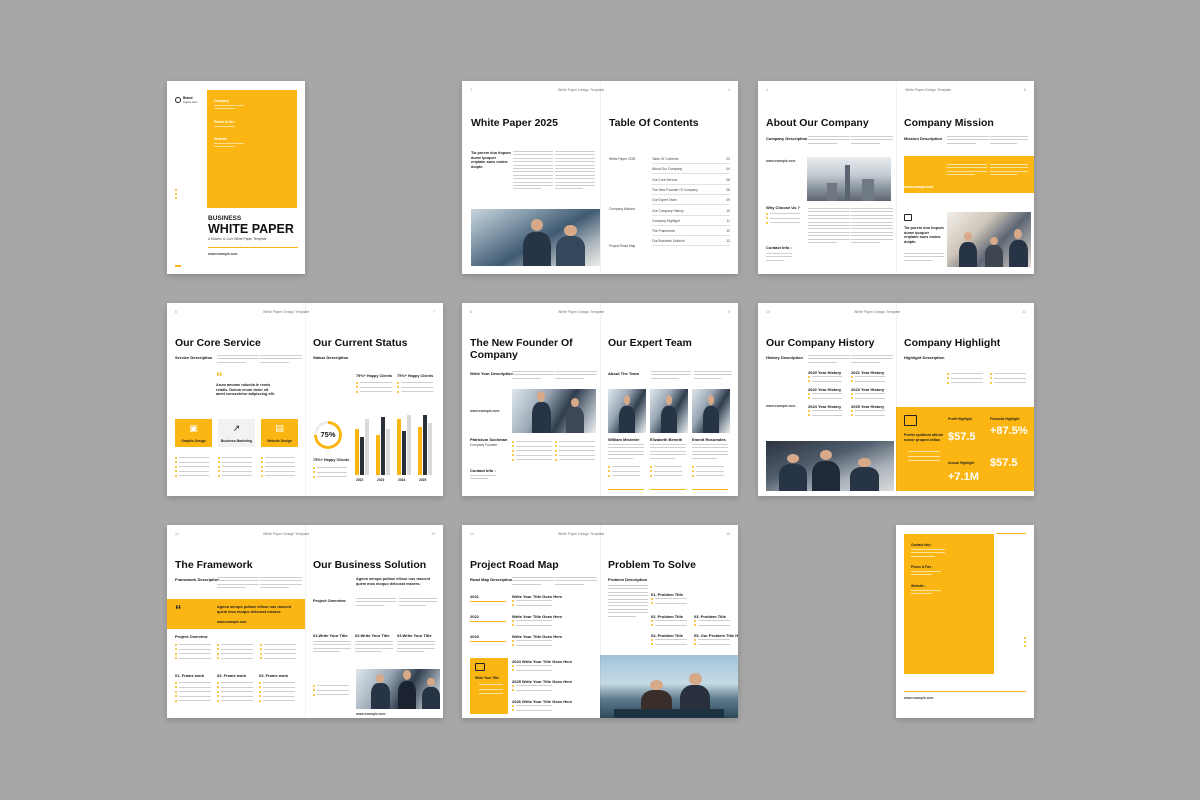 This screenshot has height=800, width=1200. I want to click on service-card: ↗ Business Marketing, so click(236, 433).